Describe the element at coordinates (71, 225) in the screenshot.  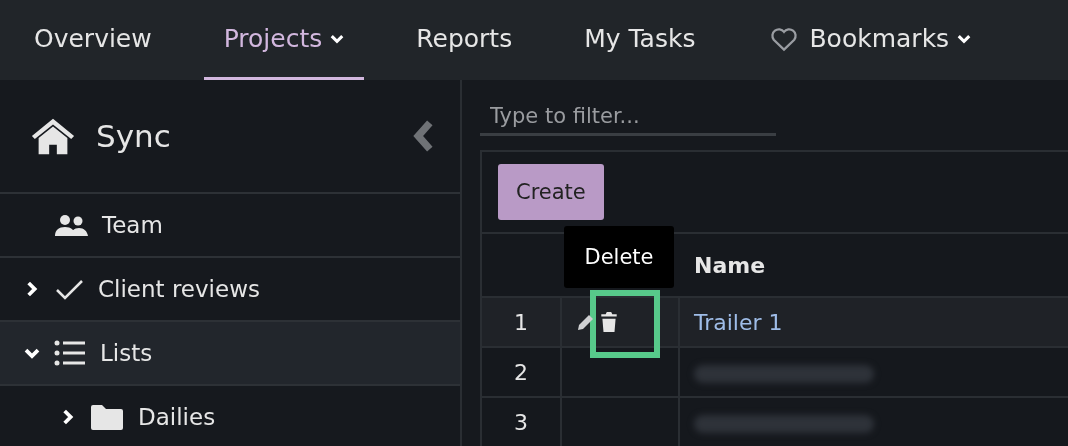
I see `people-icon` at that location.